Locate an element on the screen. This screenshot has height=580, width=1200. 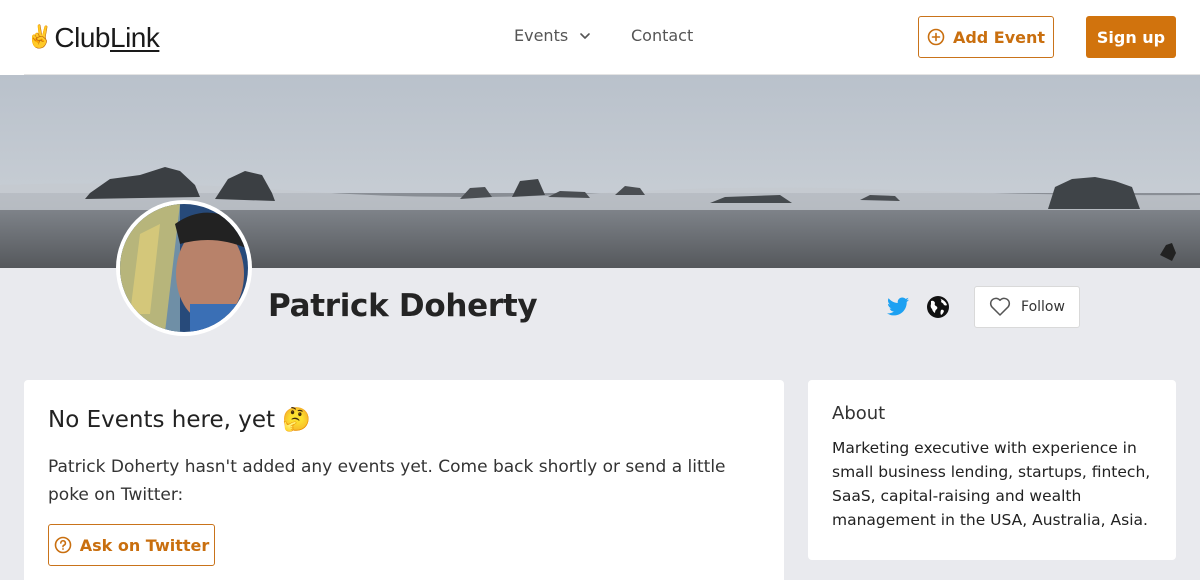
plus-circle-icon is located at coordinates (936, 37).